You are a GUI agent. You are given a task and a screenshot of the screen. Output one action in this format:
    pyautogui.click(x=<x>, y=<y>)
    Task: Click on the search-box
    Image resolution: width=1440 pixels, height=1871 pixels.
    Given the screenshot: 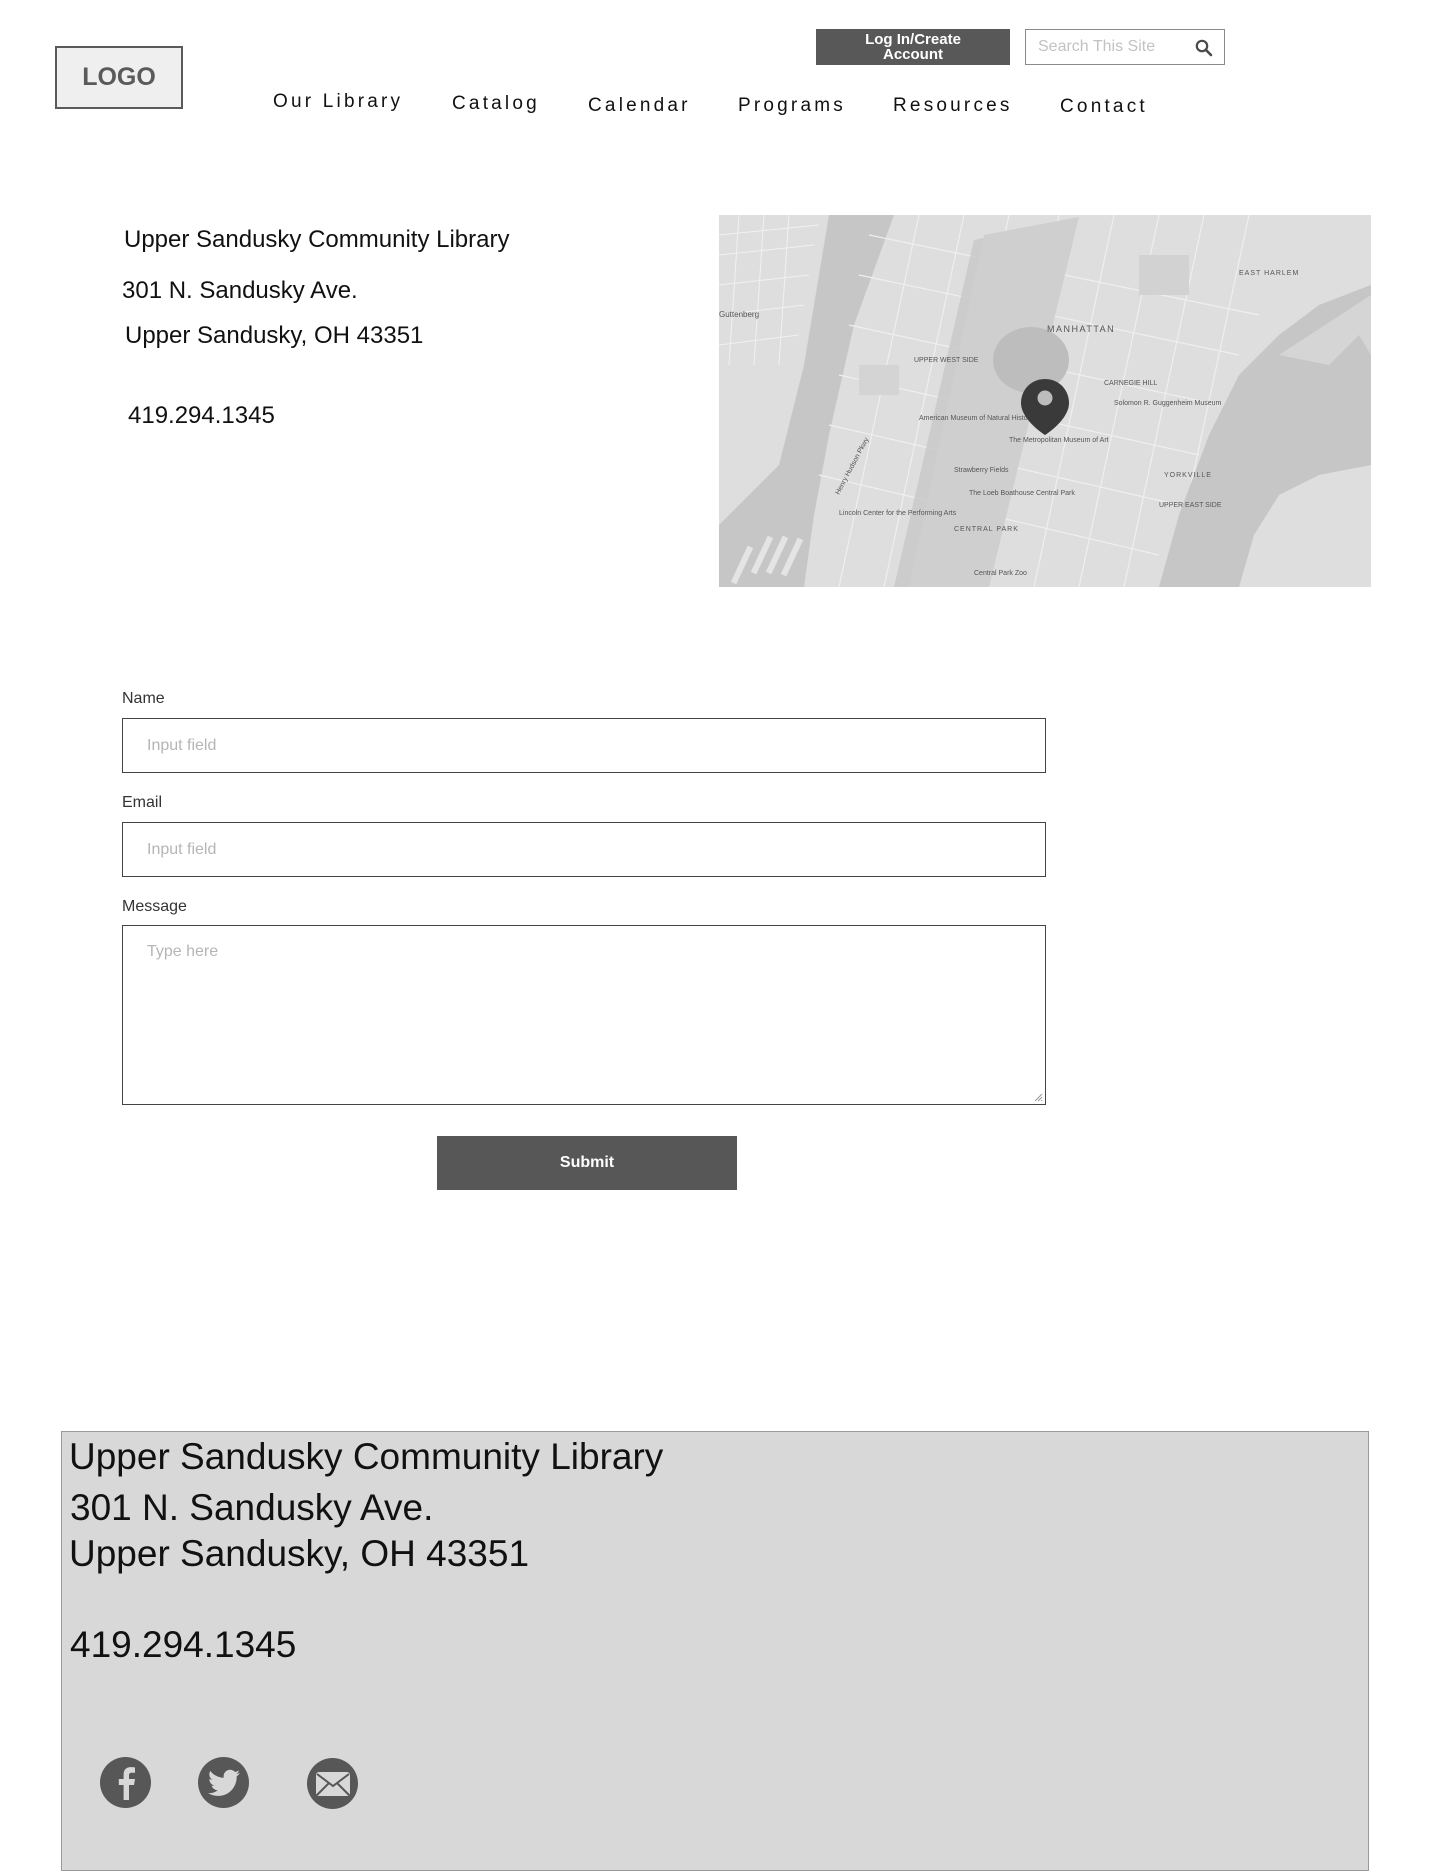 What is the action you would take?
    pyautogui.click(x=1125, y=47)
    